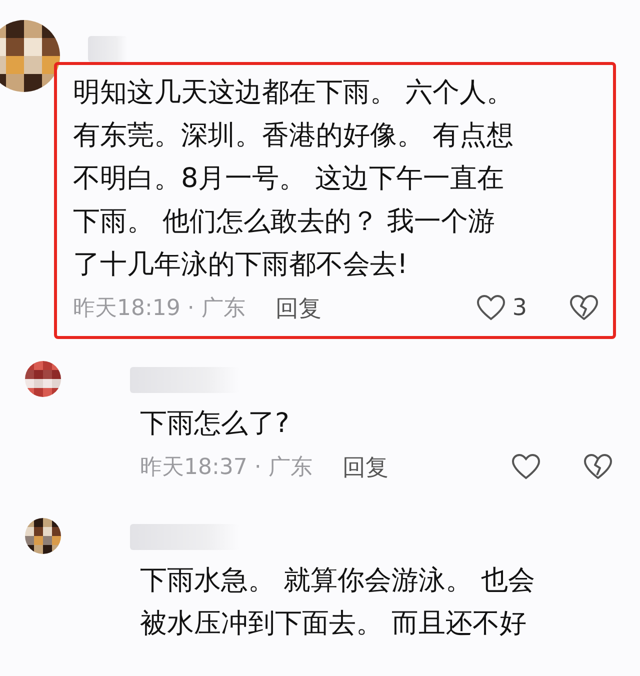 The height and width of the screenshot is (676, 640). I want to click on like-button: 3, so click(501, 308).